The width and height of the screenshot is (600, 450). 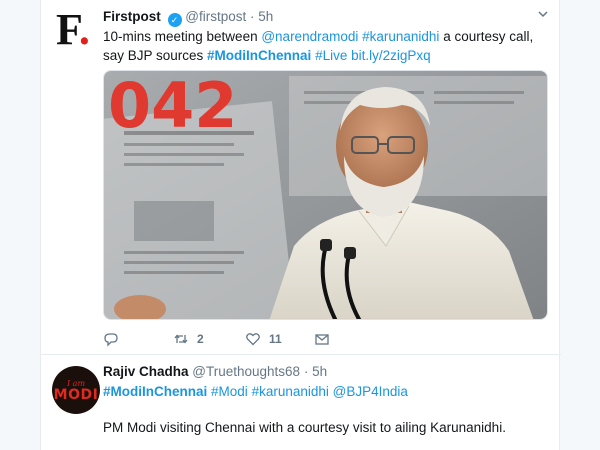 I want to click on verified-icon: ✓, so click(x=174, y=20).